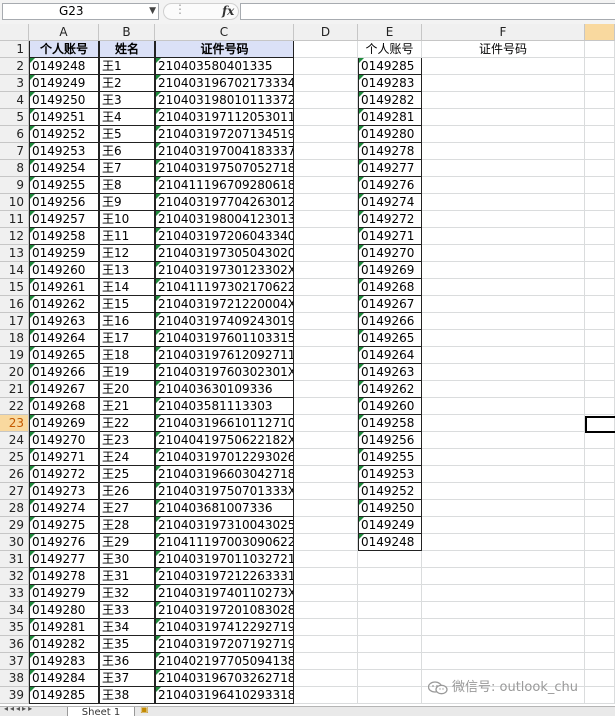  I want to click on cell-b: 王17, so click(127, 338).